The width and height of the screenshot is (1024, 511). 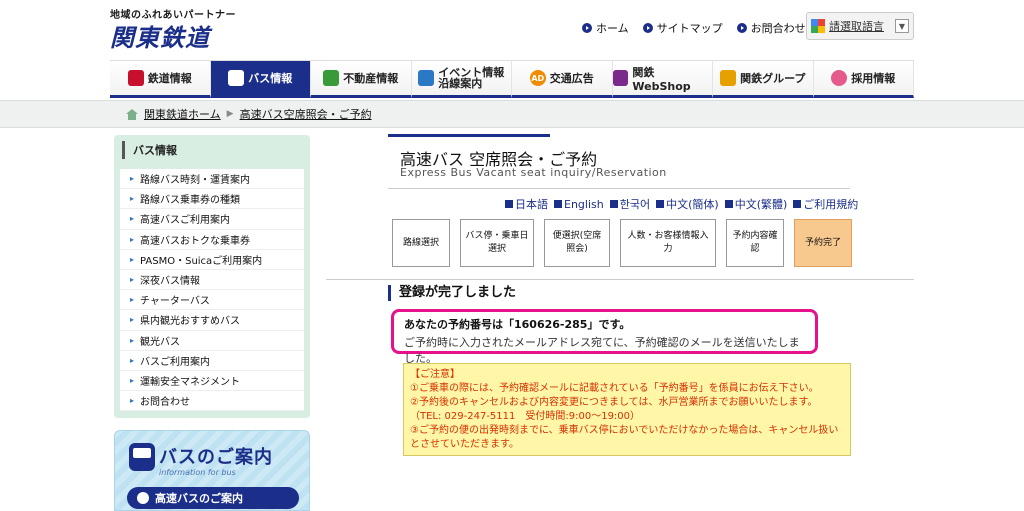 I want to click on breadcrumb: 関東鉄道ホーム ▶ 高速バス空席照会・ご予約, so click(x=249, y=114).